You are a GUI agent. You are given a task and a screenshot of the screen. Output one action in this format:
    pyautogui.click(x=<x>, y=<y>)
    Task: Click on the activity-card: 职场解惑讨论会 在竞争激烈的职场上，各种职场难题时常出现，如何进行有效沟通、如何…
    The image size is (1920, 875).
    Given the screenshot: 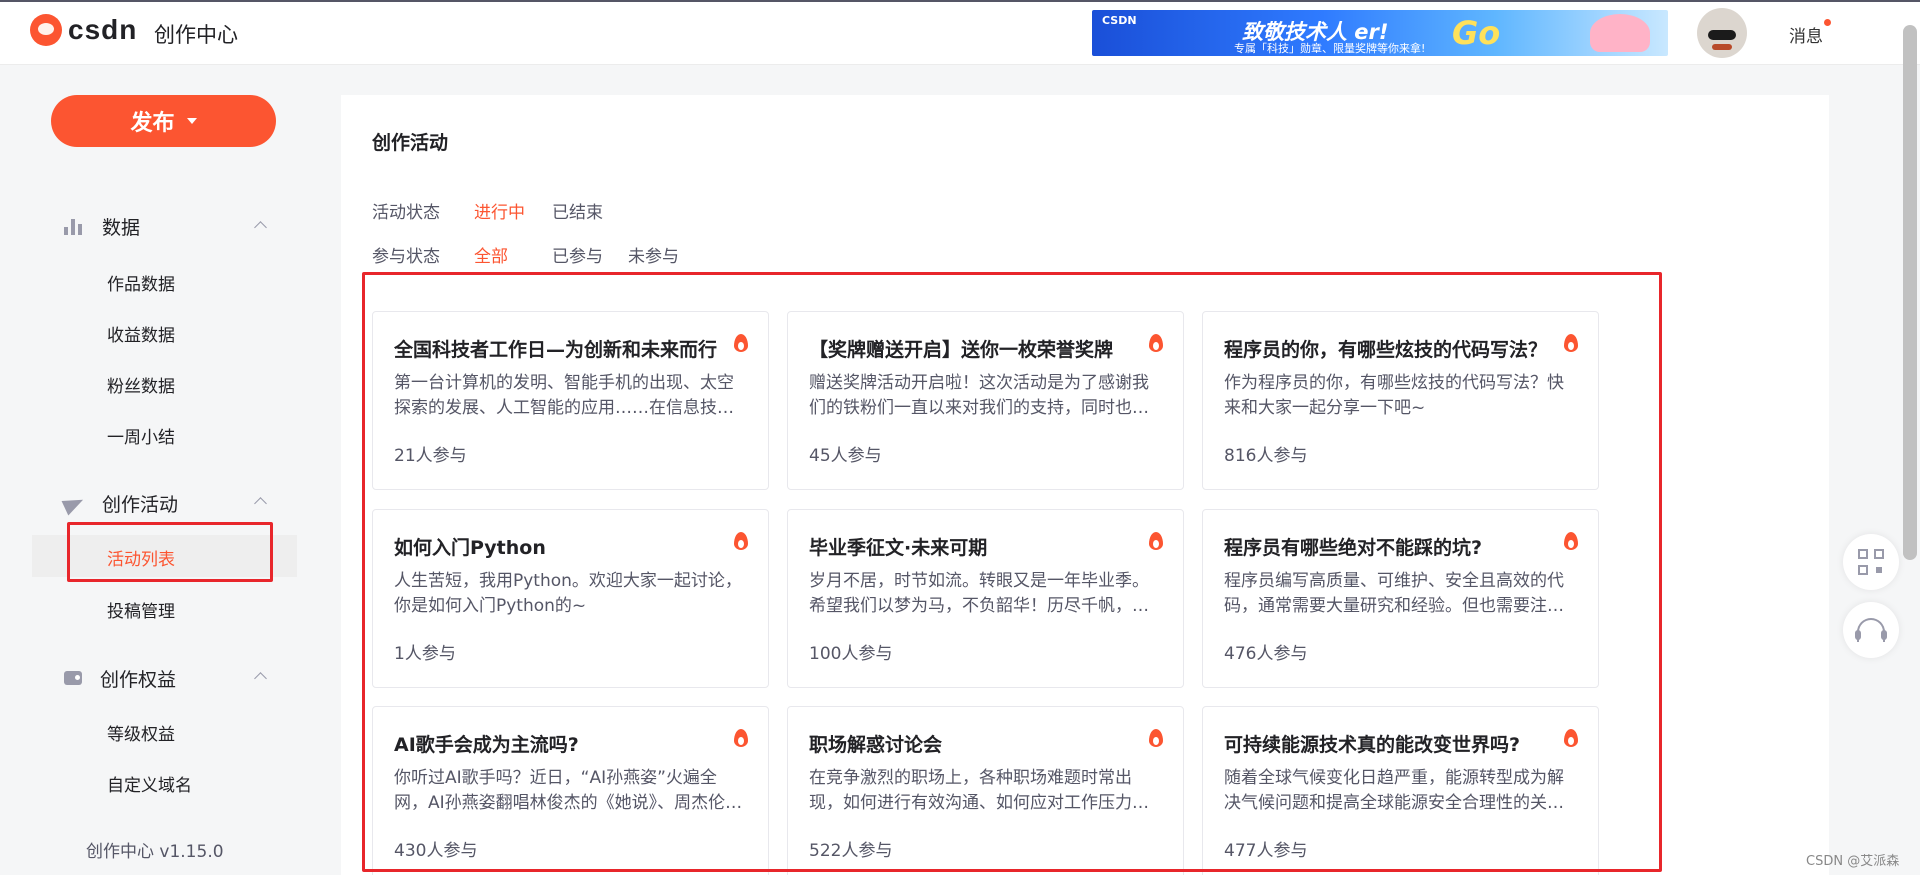 What is the action you would take?
    pyautogui.click(x=985, y=790)
    